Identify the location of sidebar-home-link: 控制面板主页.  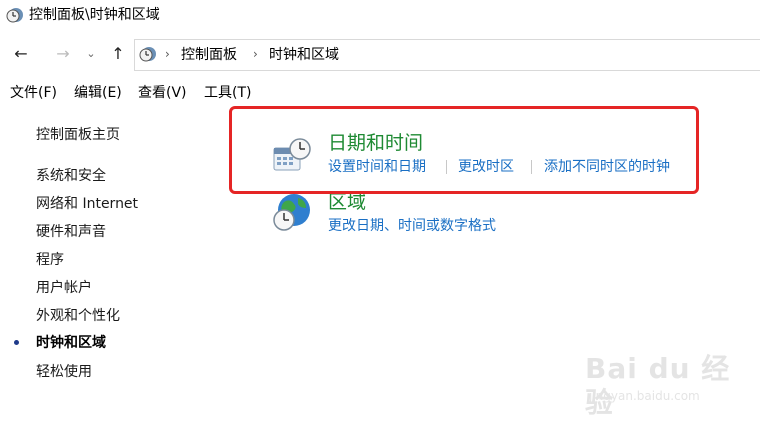
(78, 135).